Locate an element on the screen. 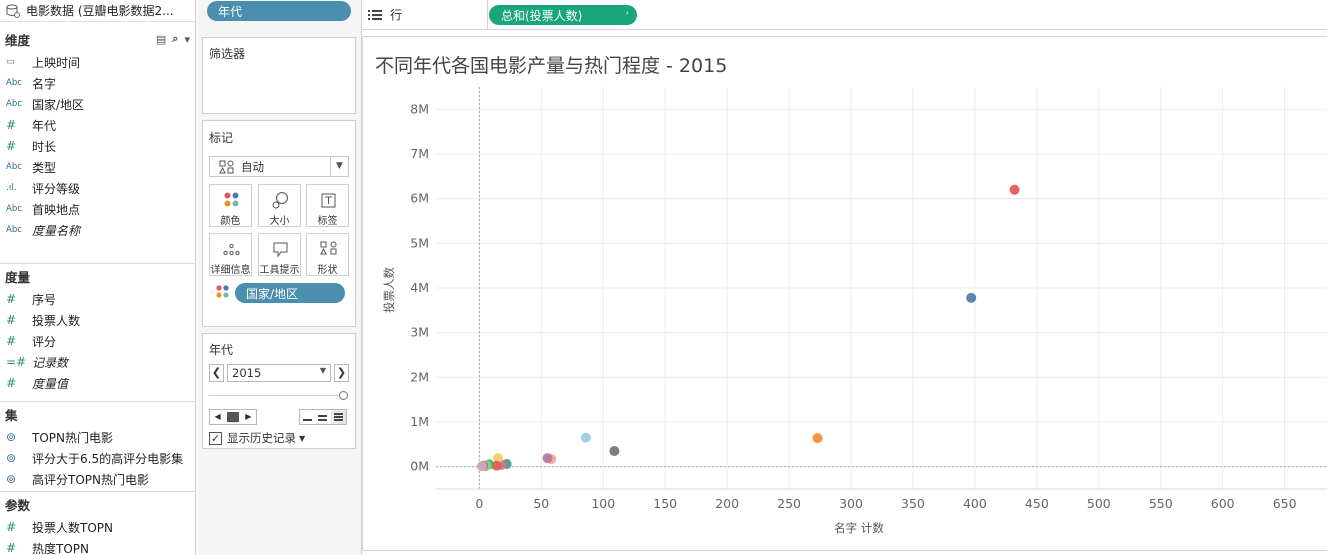  y-tick-label: 5M is located at coordinates (419, 242).